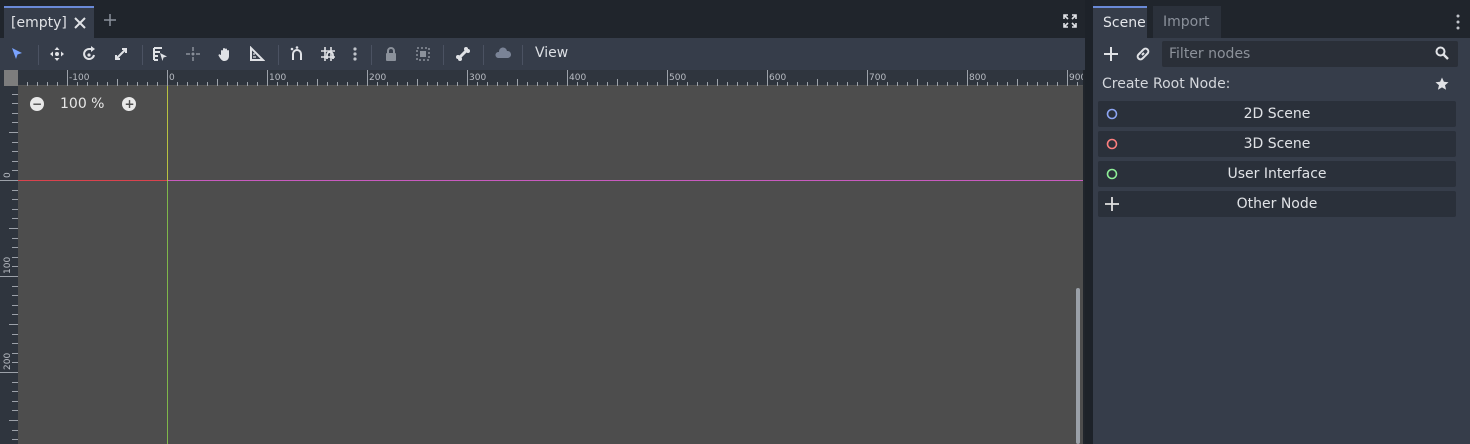 The image size is (1470, 444). Describe the element at coordinates (477, 78) in the screenshot. I see `ruler-label: 300` at that location.